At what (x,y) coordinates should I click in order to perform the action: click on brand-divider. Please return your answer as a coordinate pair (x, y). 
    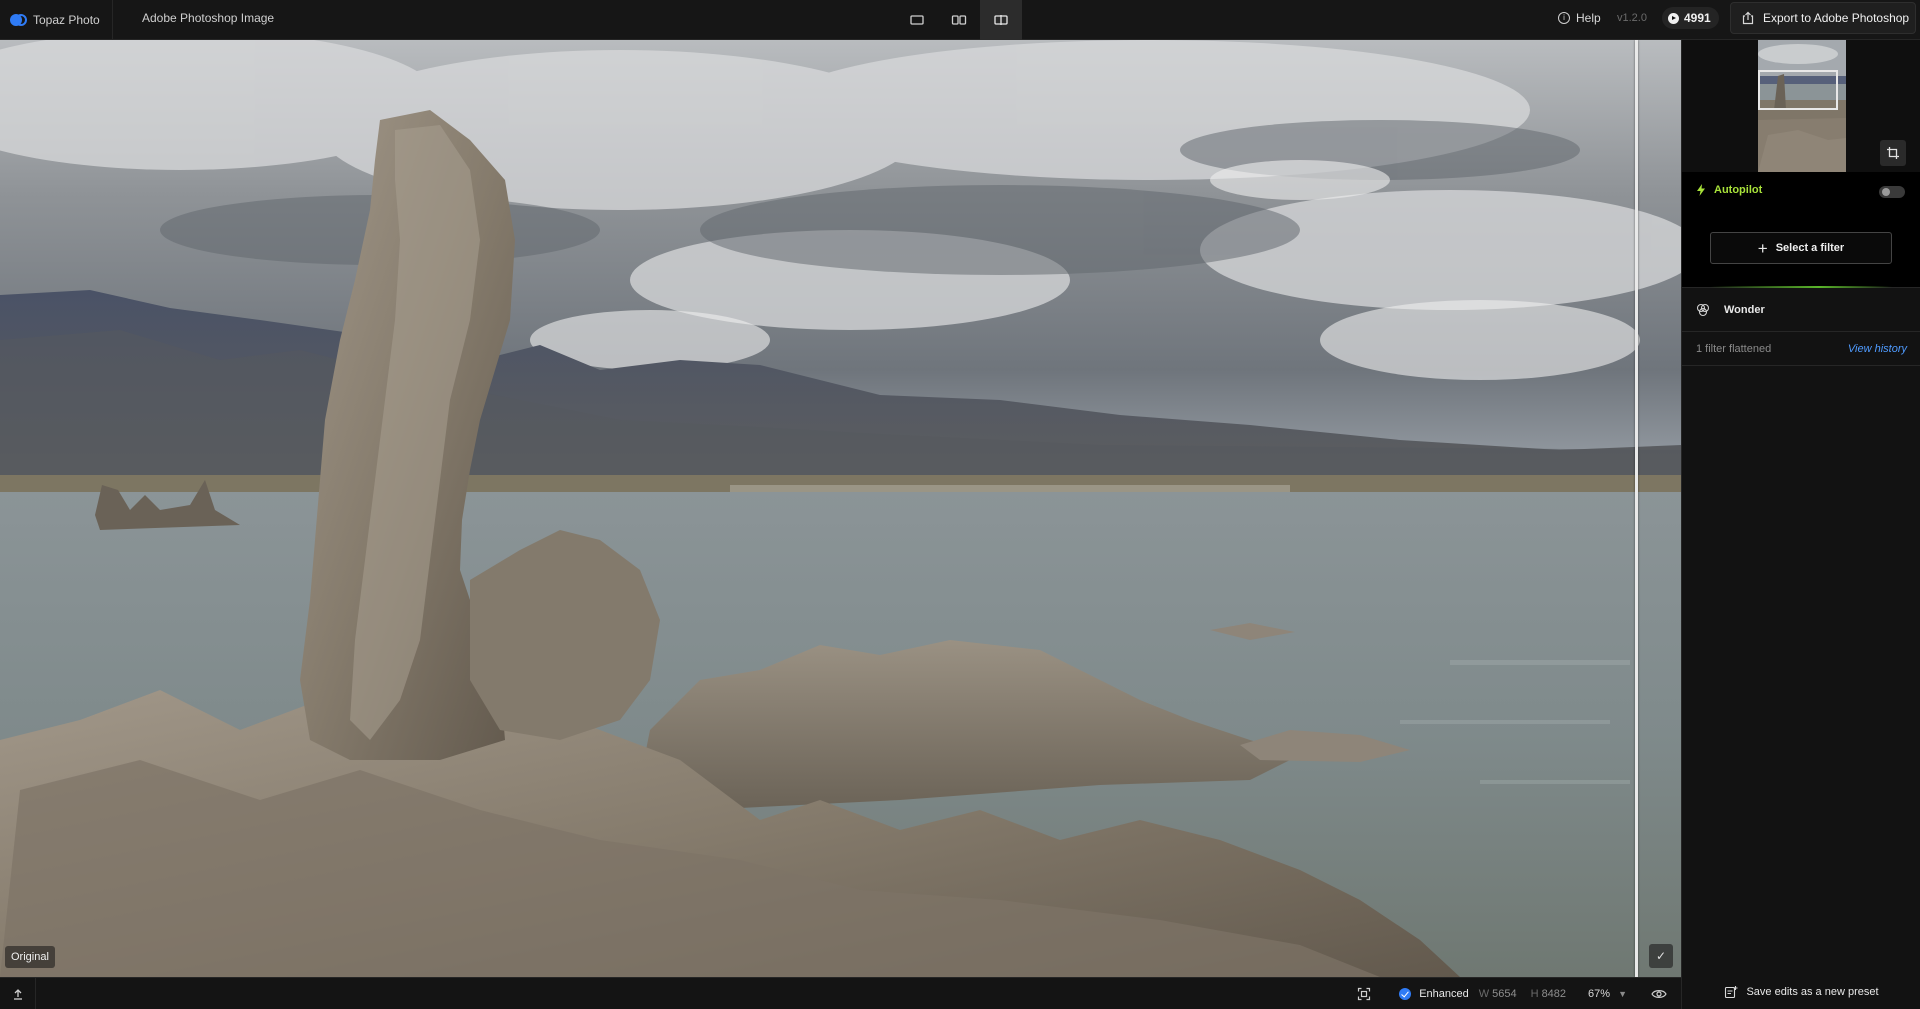
    Looking at the image, I should click on (112, 20).